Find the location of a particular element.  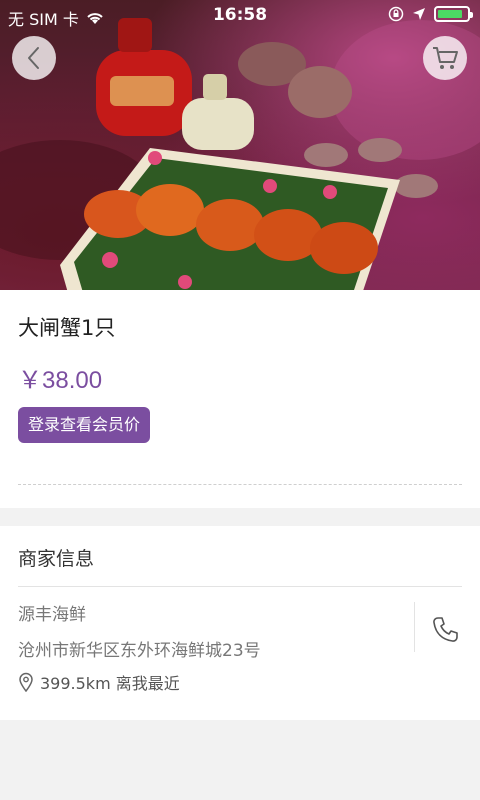

cart-button is located at coordinates (445, 58).